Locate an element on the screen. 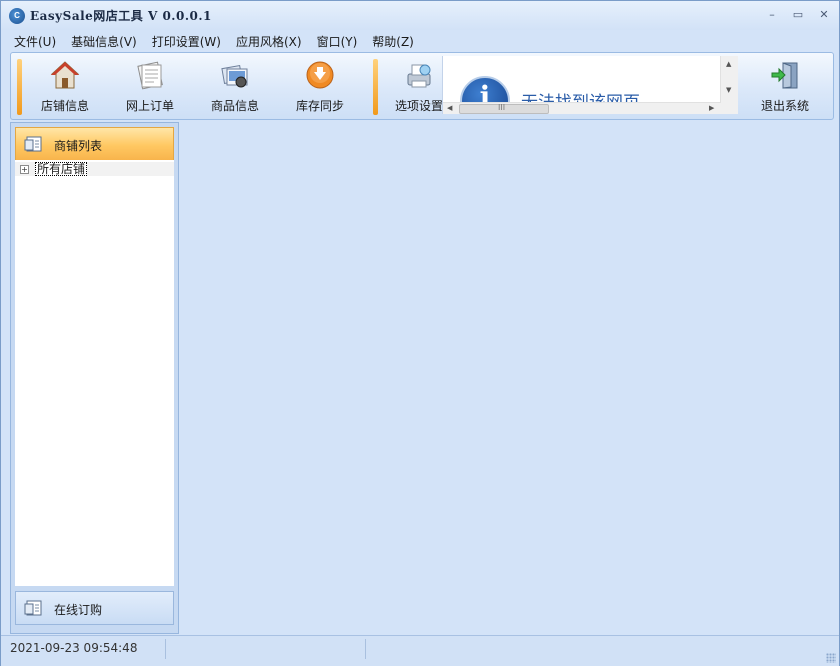 This screenshot has width=840, height=666. maximize-button: ▭ is located at coordinates (798, 15).